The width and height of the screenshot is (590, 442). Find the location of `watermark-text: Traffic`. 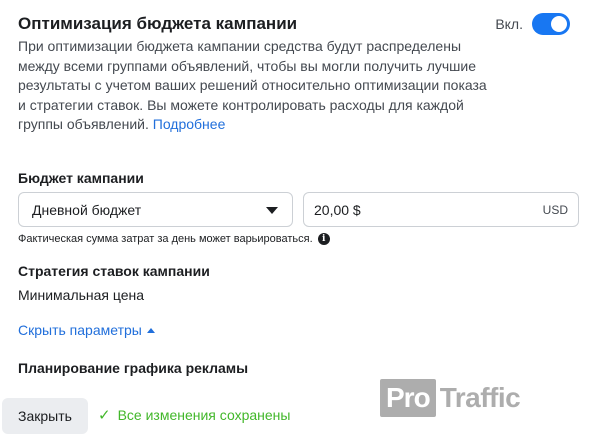

watermark-text: Traffic is located at coordinates (480, 397).